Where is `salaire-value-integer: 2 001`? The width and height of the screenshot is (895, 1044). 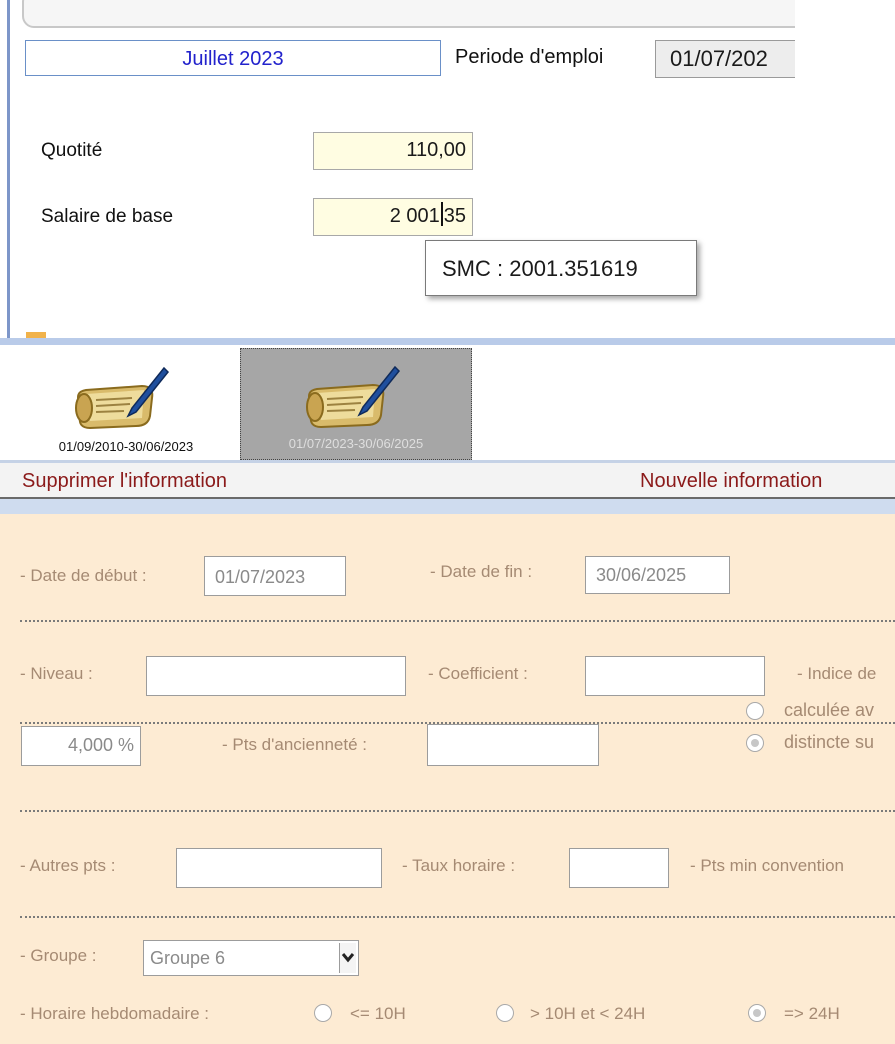 salaire-value-integer: 2 001 is located at coordinates (414, 216).